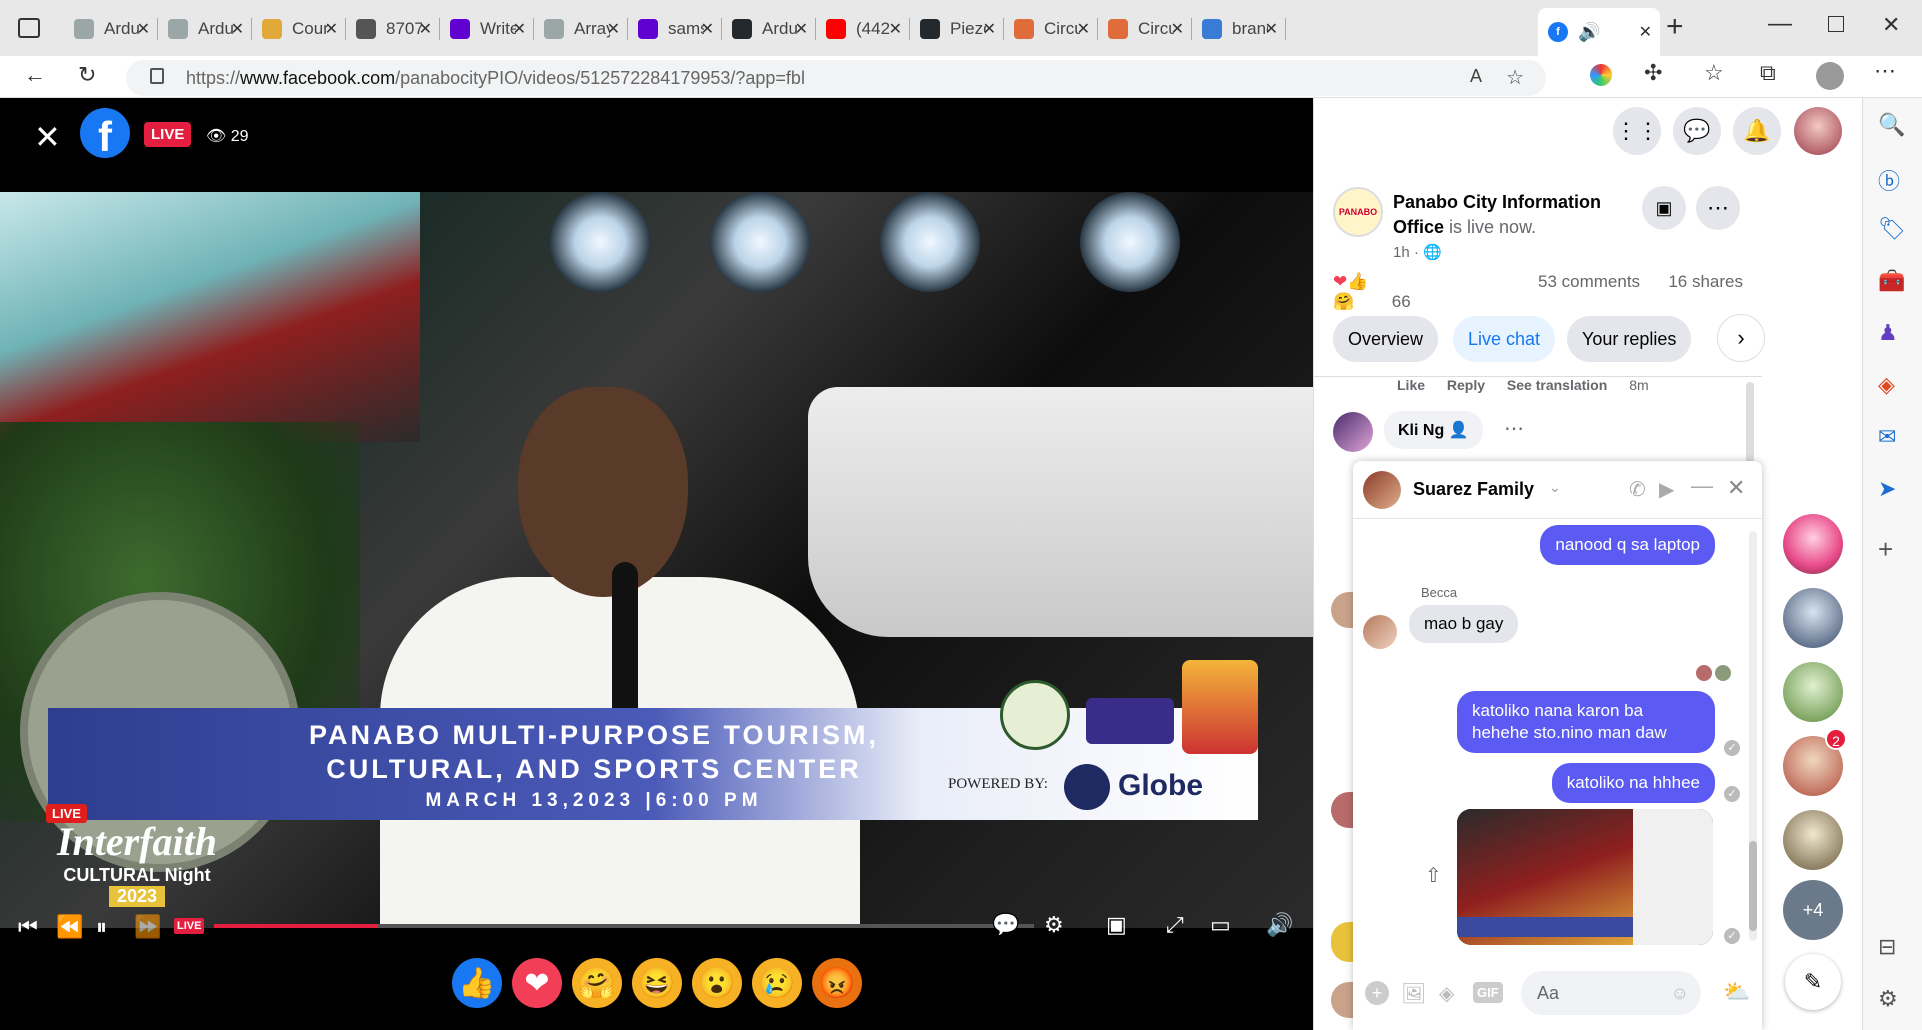  What do you see at coordinates (1421, 430) in the screenshot?
I see `commenter-name: Kli Ng` at bounding box center [1421, 430].